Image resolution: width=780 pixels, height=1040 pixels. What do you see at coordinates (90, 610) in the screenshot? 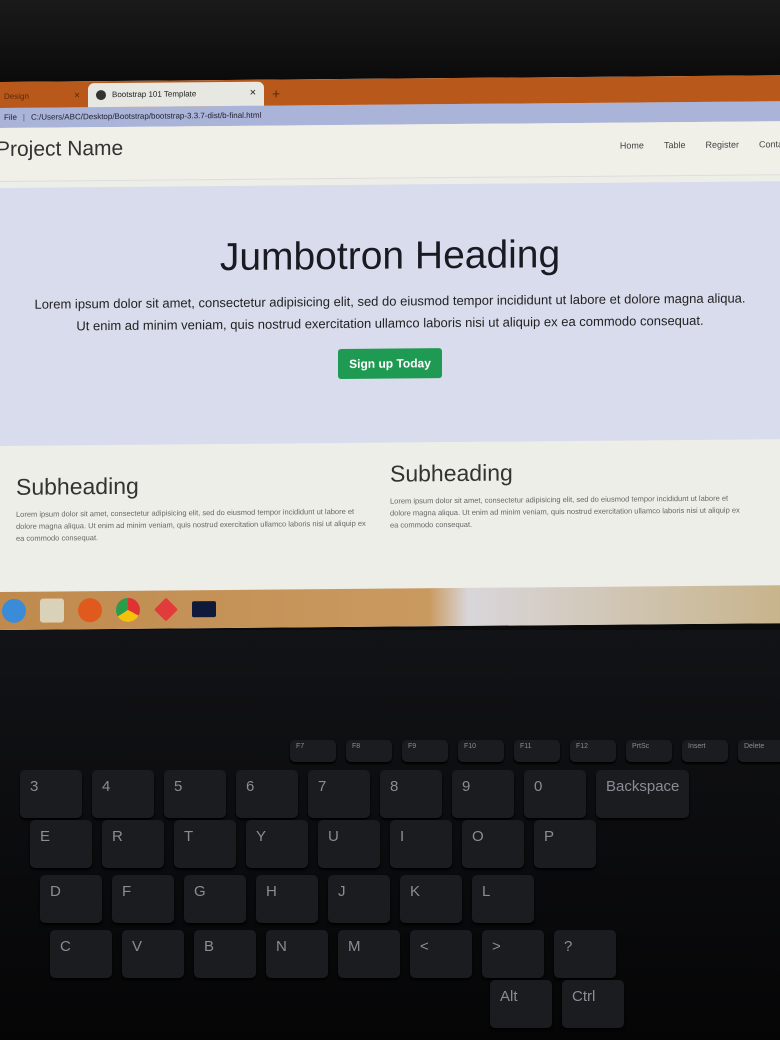
I see `firefox-icon` at bounding box center [90, 610].